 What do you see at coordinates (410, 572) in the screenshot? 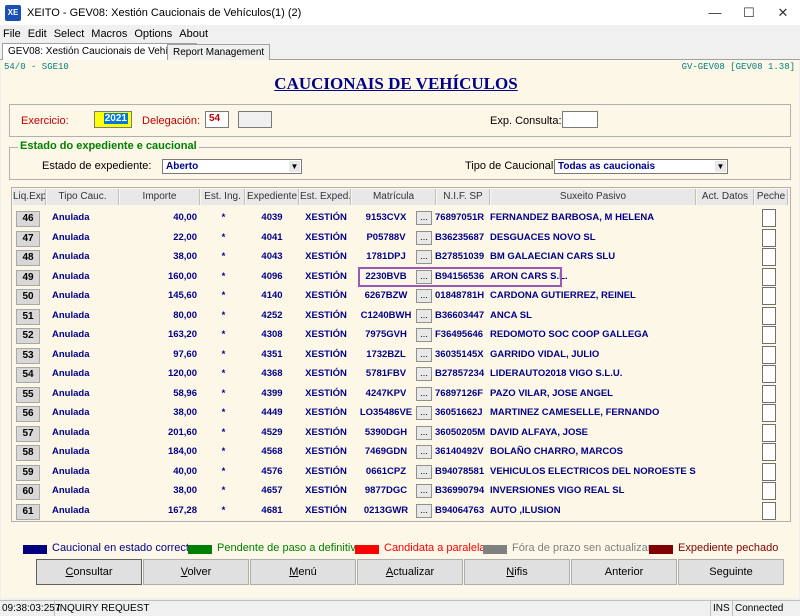
I see `actualizar-button: Actualizar` at bounding box center [410, 572].